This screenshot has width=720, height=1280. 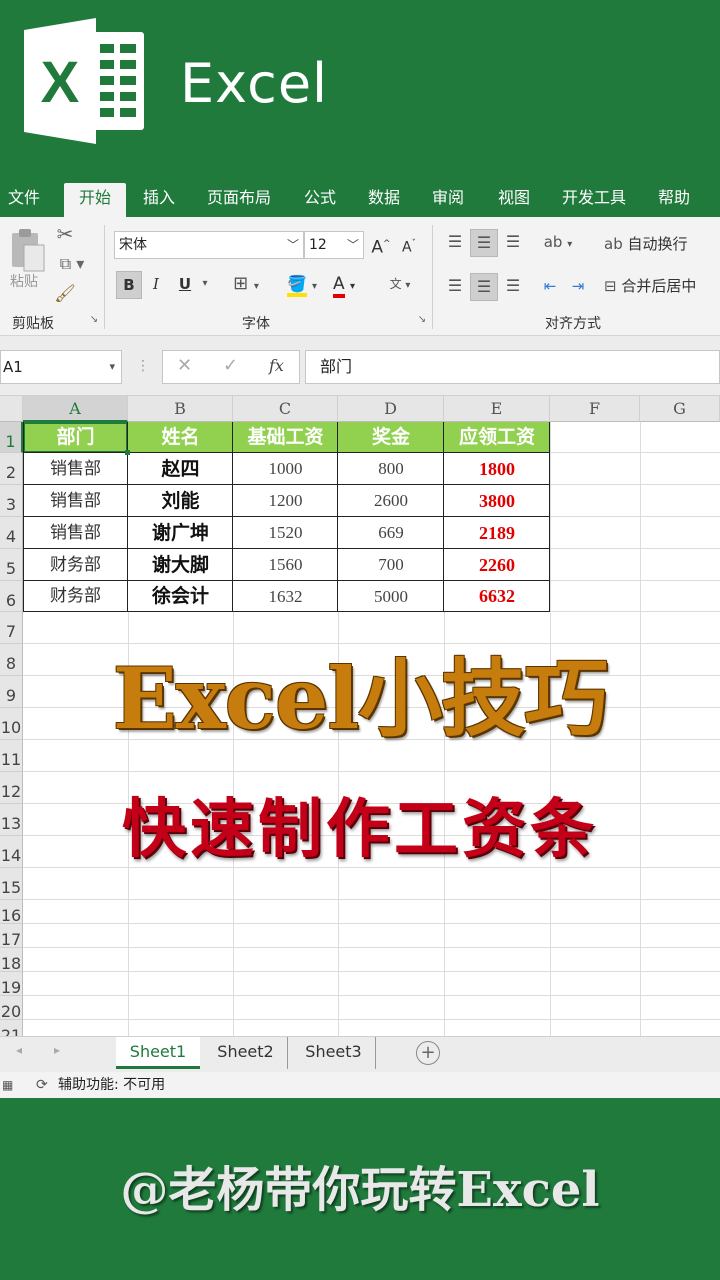 I want to click on cut-icon: ✂, so click(x=65, y=235).